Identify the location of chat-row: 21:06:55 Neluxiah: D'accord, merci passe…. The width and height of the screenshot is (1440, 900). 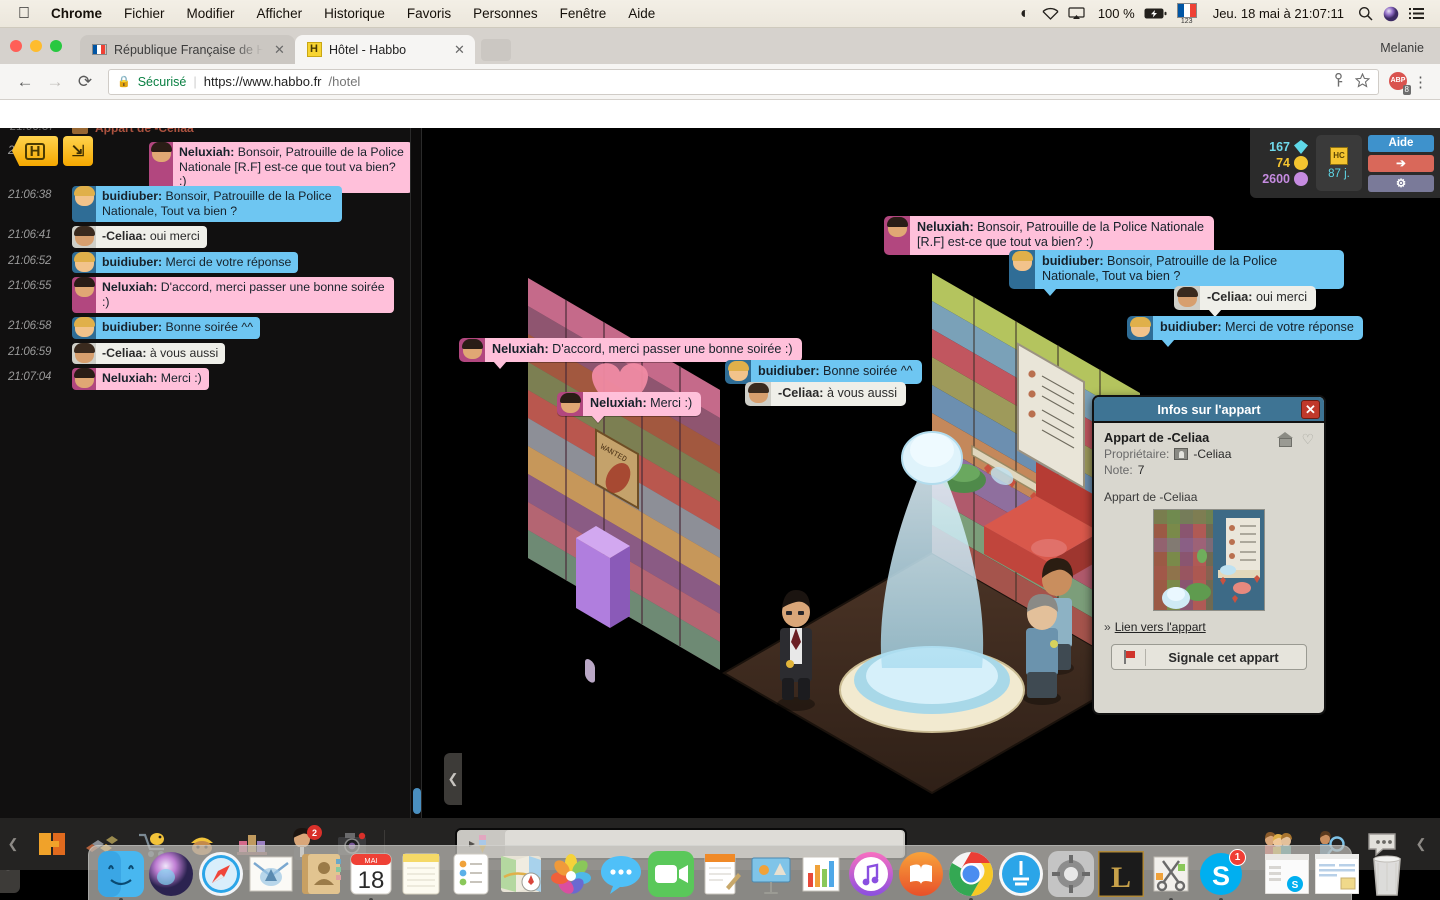
(206, 295).